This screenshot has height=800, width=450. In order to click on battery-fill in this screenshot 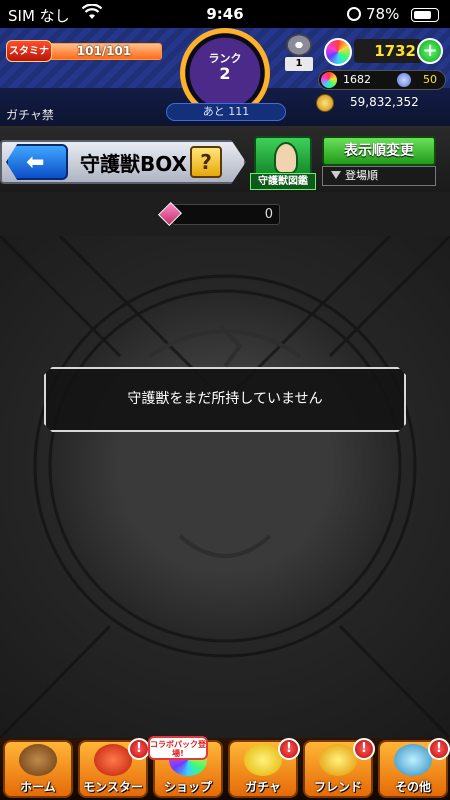, I will do `click(423, 15)`.